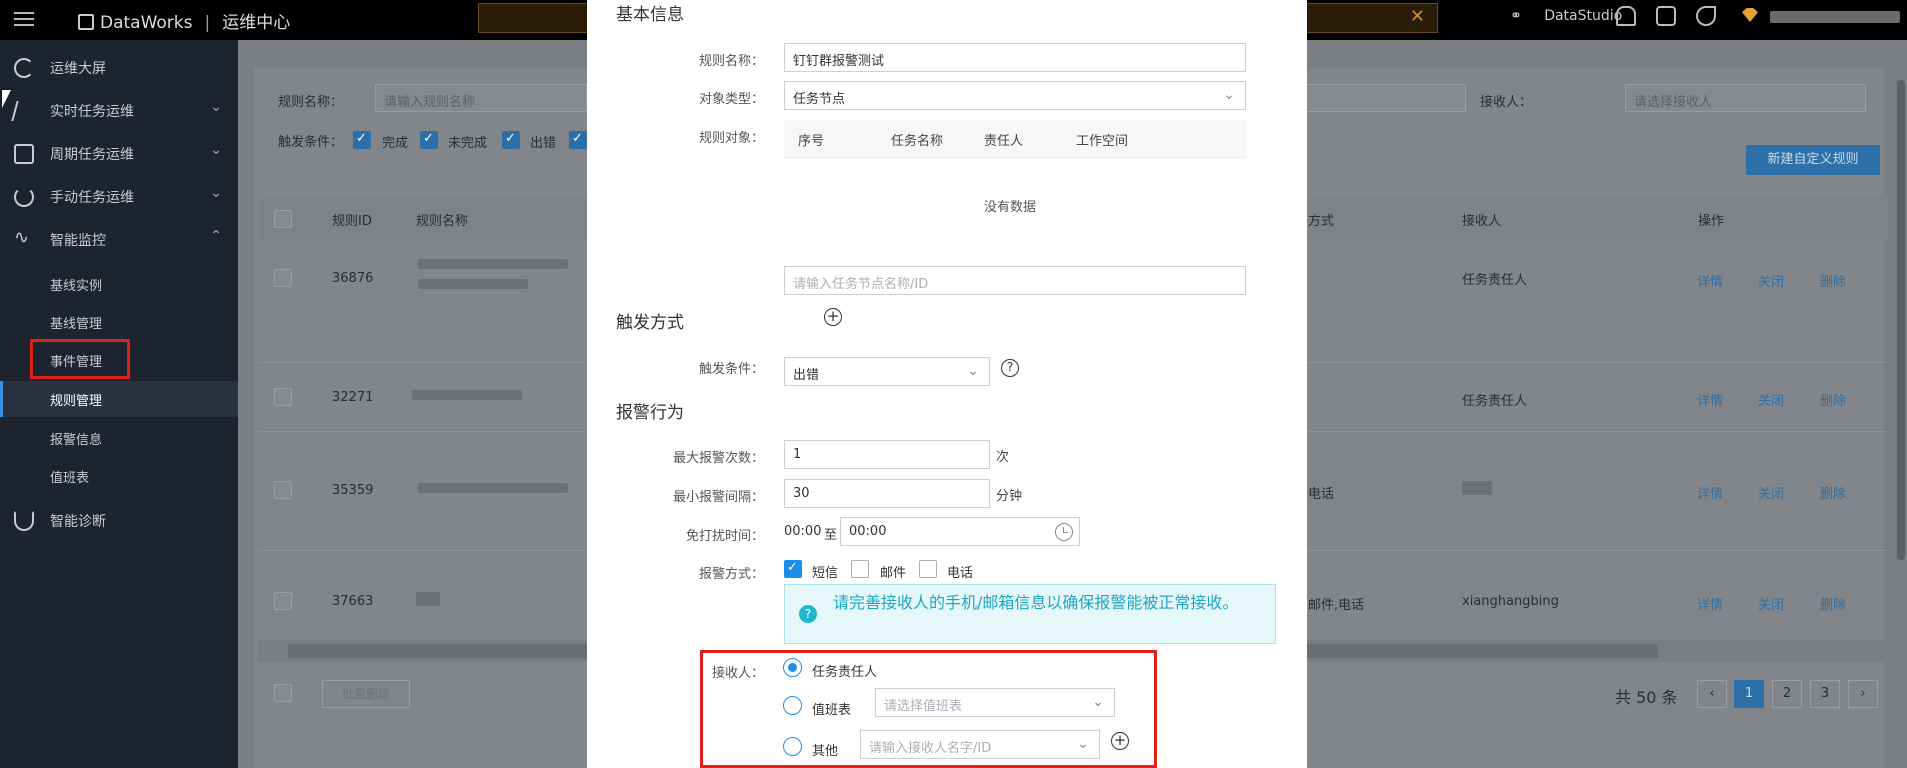 This screenshot has width=1907, height=768. What do you see at coordinates (1825, 694) in the screenshot?
I see `page-3-button: 3` at bounding box center [1825, 694].